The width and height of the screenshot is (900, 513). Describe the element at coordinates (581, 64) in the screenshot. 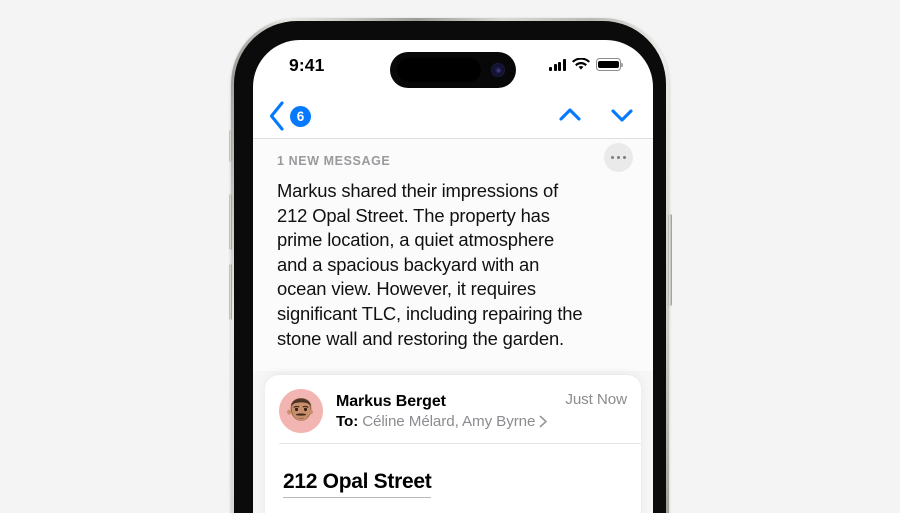

I see `wifi-icon` at that location.